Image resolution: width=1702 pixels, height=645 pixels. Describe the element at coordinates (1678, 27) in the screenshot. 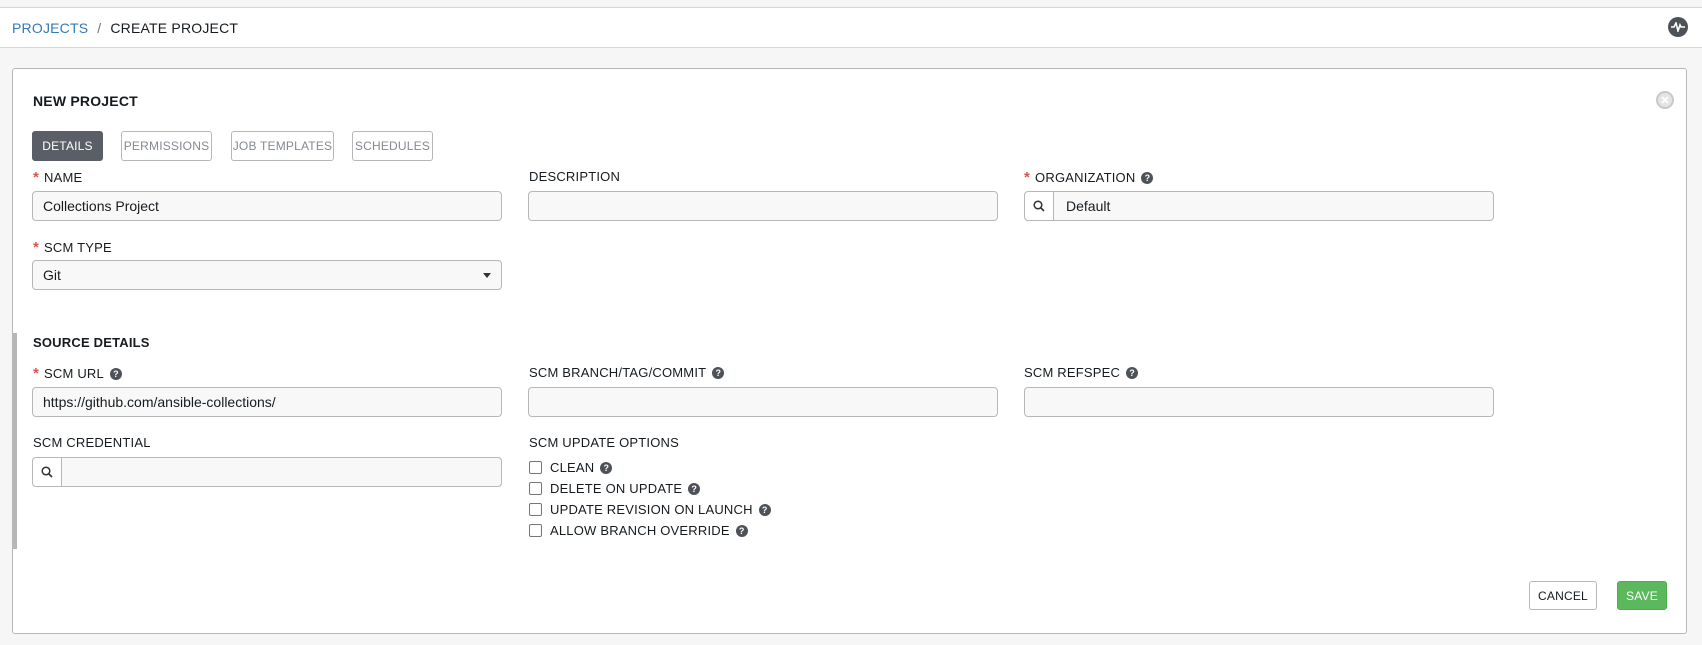

I see `activity-stream-icon` at that location.